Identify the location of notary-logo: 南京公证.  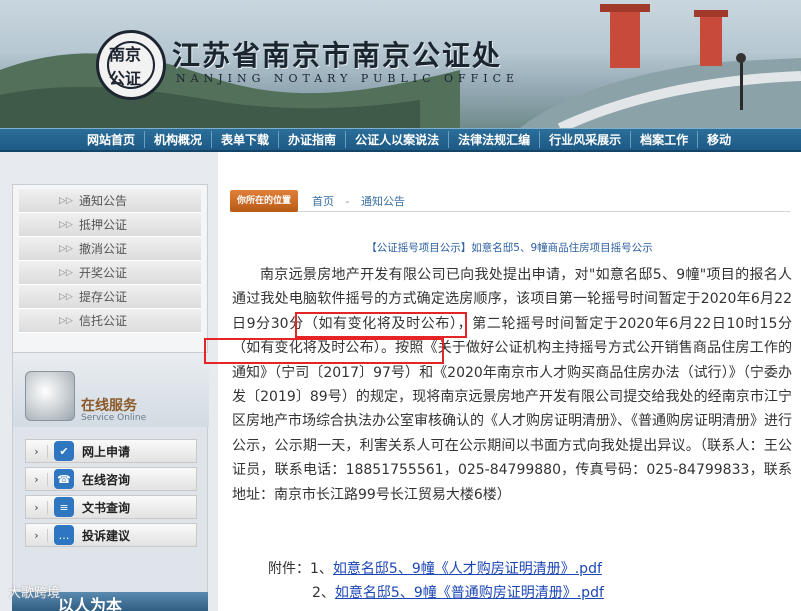
(131, 65).